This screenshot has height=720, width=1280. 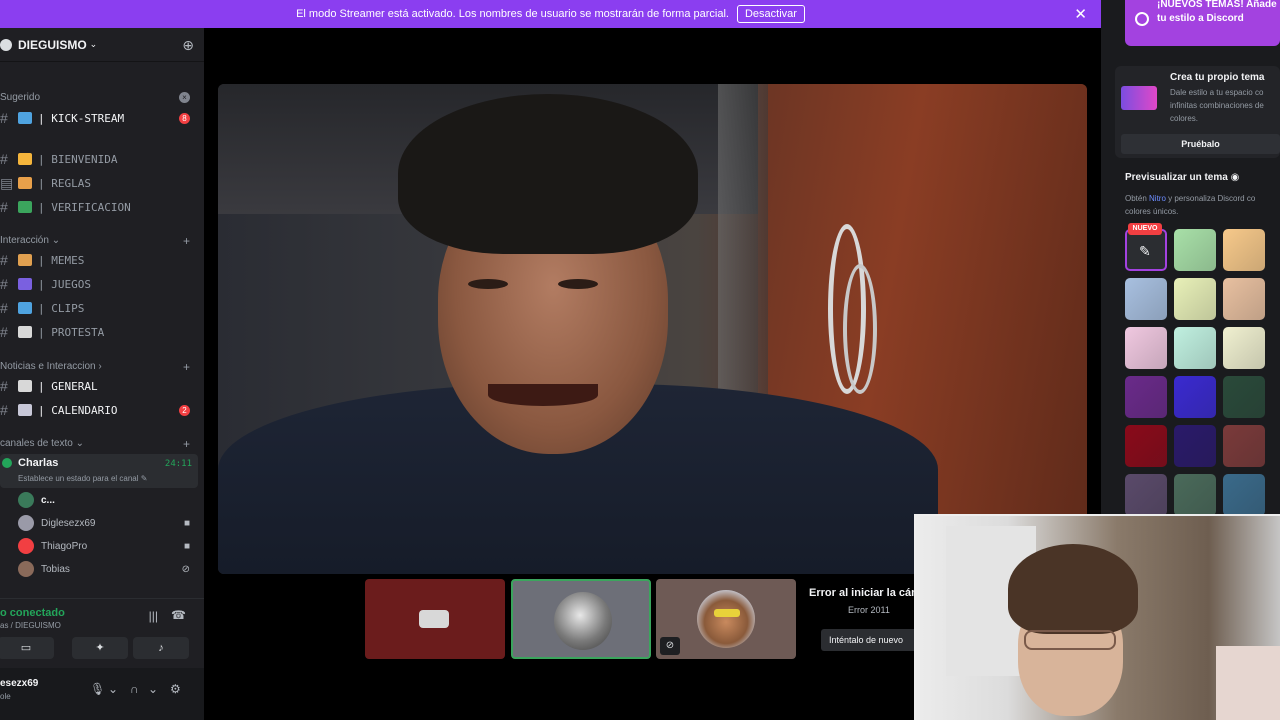 I want to click on voice-timer: 24:11, so click(x=178, y=464).